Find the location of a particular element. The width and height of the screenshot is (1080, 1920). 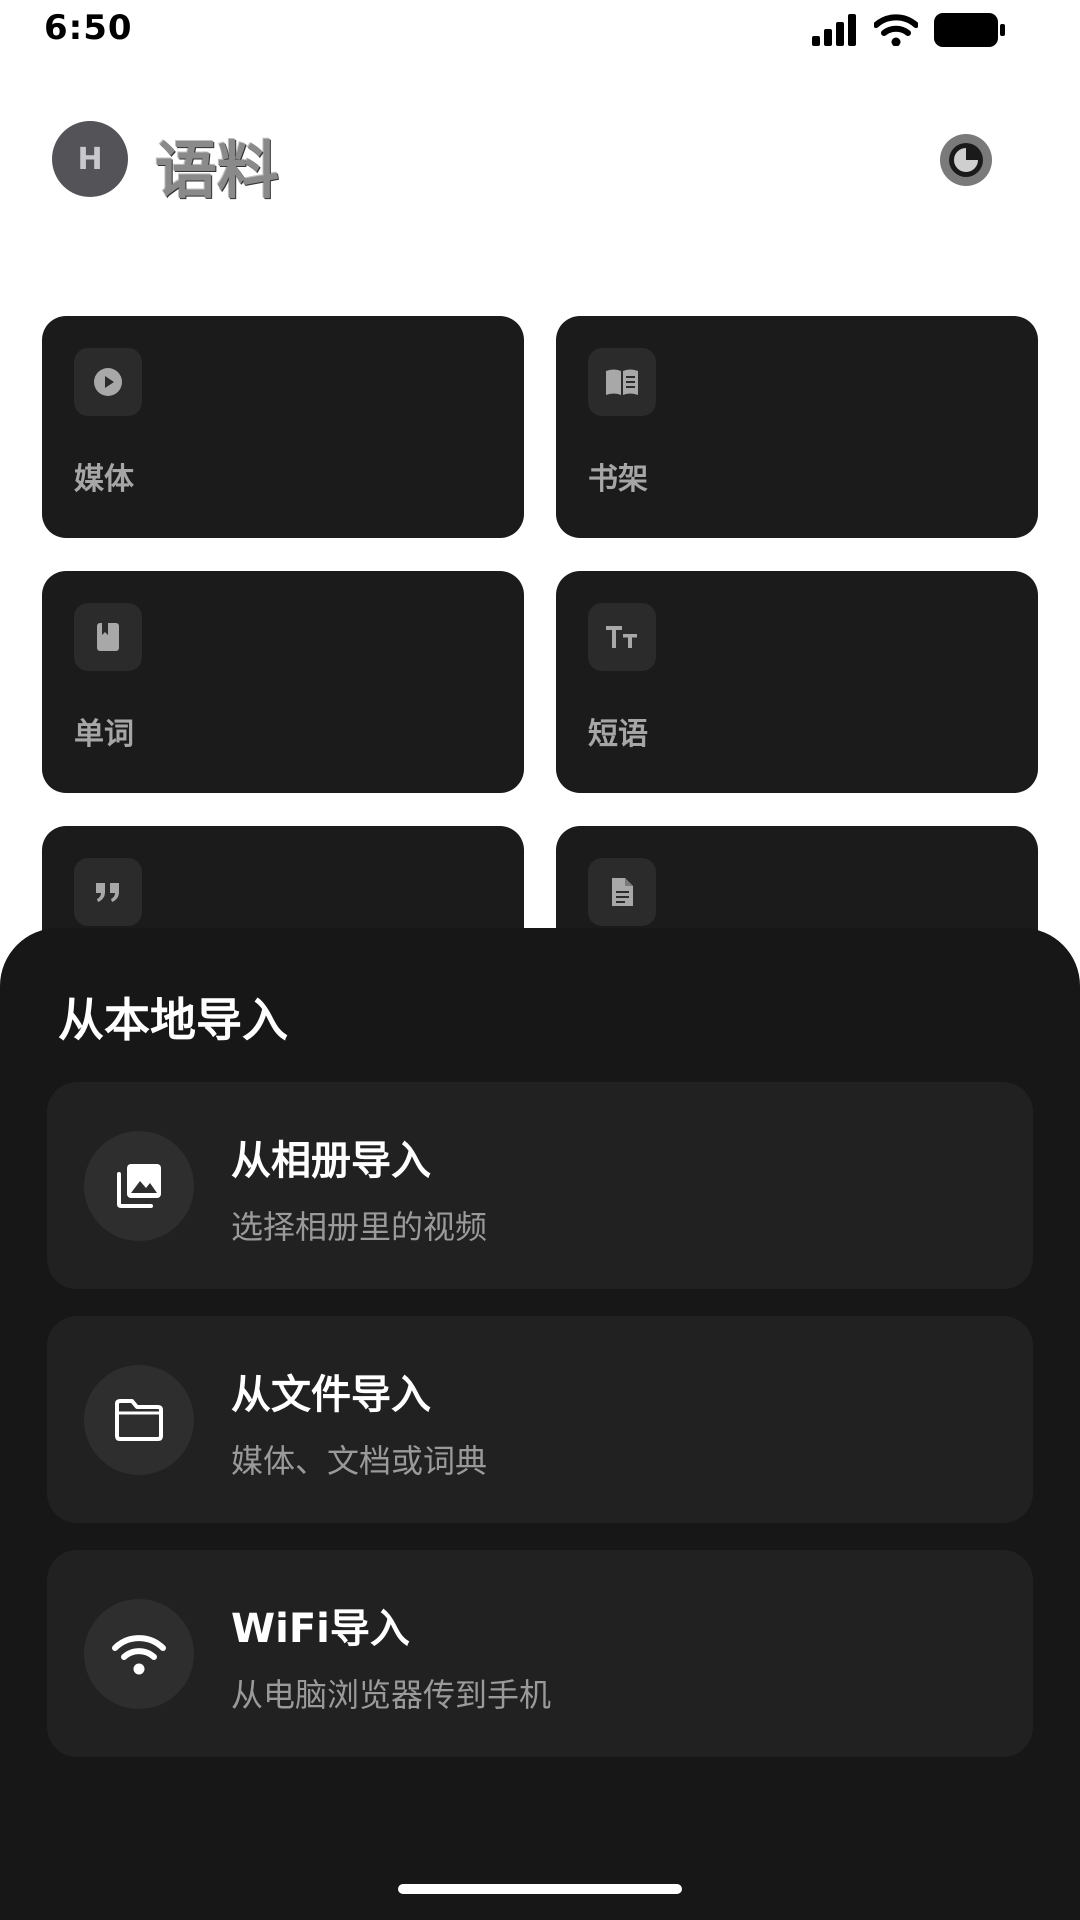

quote-icon is located at coordinates (107, 892).